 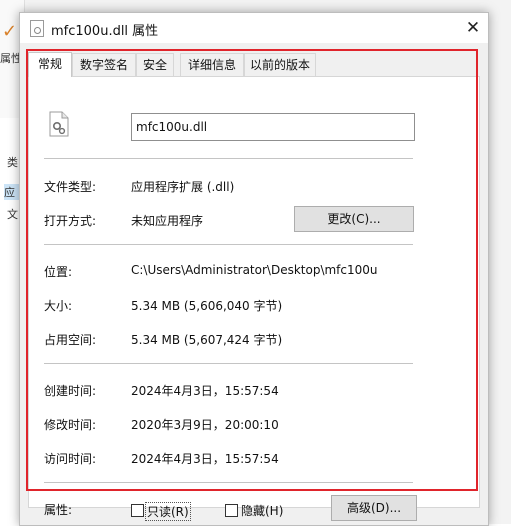 I want to click on attributes-label: 属性:, so click(x=58, y=510).